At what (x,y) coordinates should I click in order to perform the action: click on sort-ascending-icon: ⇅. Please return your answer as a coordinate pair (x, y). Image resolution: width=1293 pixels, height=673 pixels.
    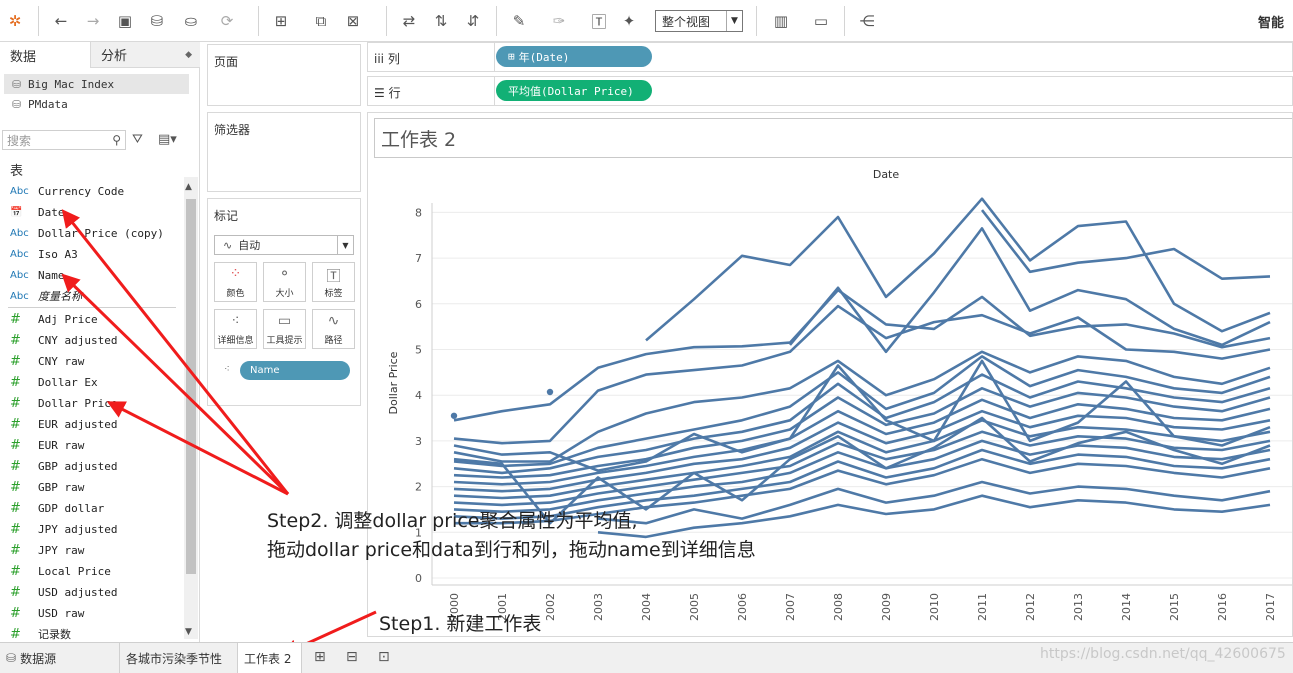
    Looking at the image, I should click on (441, 21).